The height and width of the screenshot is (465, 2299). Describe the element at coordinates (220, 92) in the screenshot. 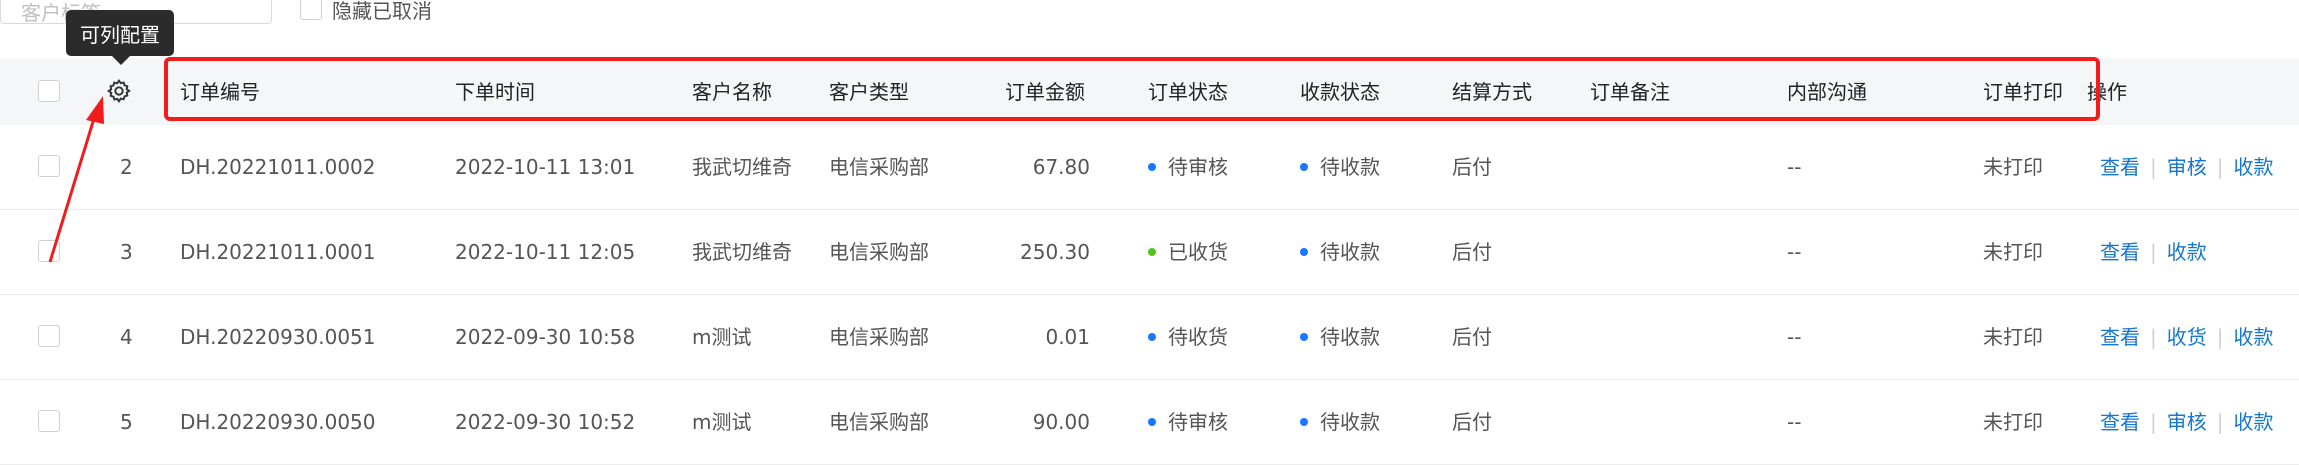

I see `col-header-order-no: 订单编号` at that location.